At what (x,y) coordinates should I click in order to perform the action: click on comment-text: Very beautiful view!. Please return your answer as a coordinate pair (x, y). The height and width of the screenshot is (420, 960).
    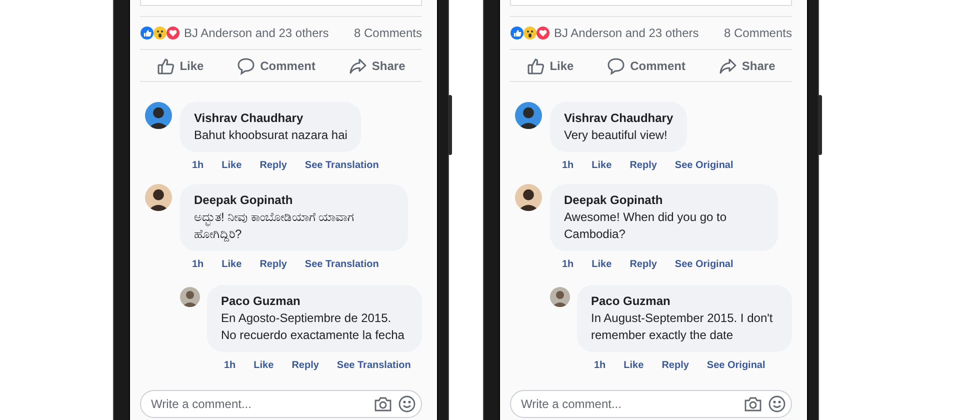
    Looking at the image, I should click on (616, 135).